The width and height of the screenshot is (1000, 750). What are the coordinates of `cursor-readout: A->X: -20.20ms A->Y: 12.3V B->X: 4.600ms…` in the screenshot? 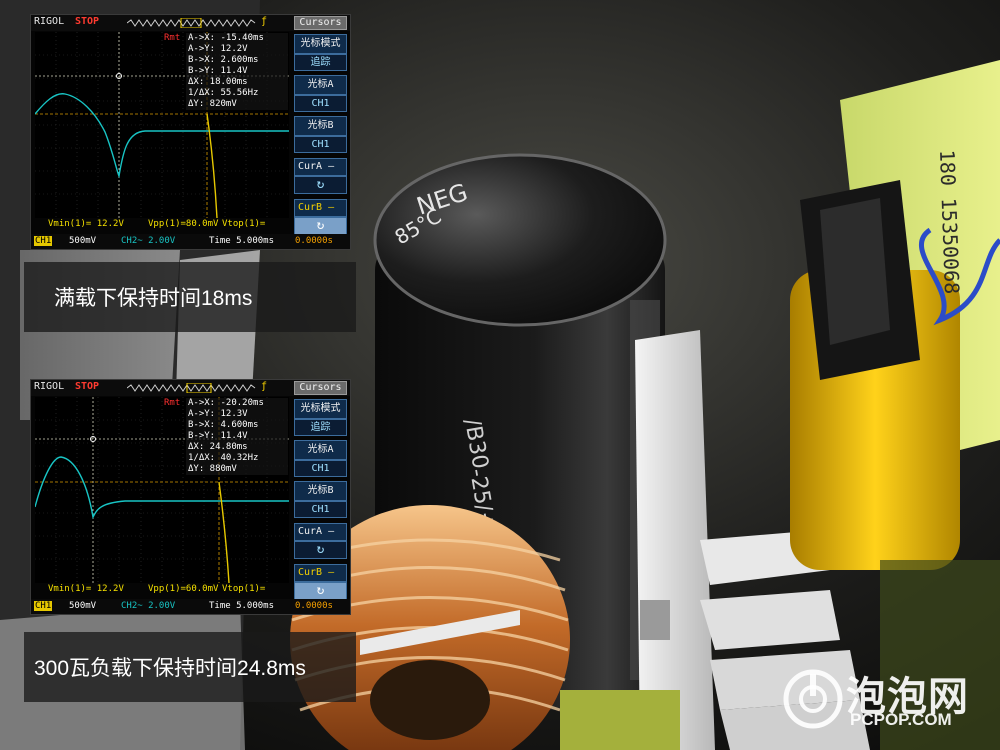 It's located at (237, 436).